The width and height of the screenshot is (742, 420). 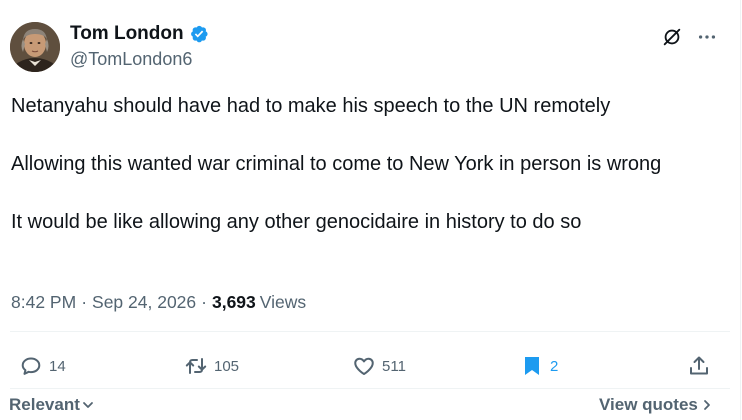 I want to click on views-label: Views, so click(x=283, y=301).